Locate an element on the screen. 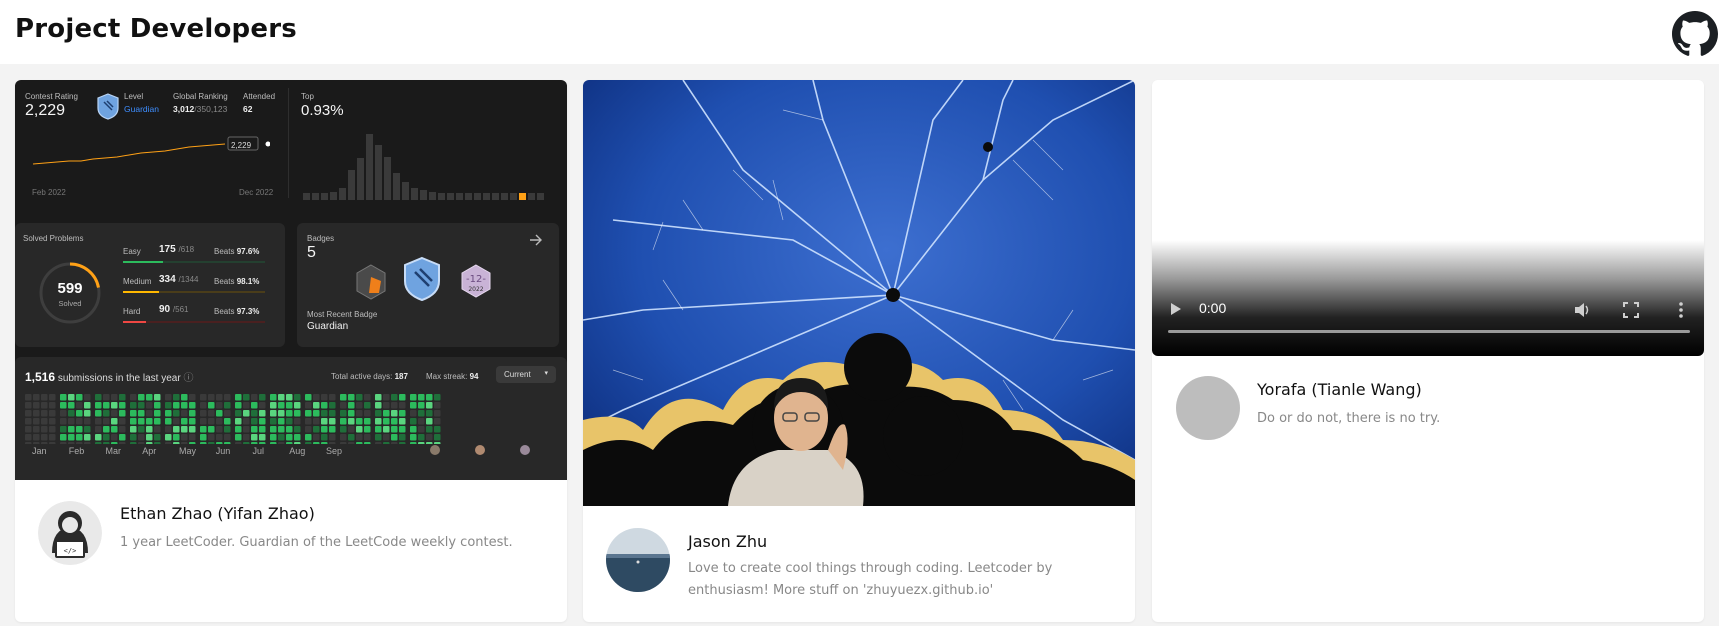 Image resolution: width=1719 pixels, height=626 pixels. submission-heatmap is located at coordinates (233, 419).